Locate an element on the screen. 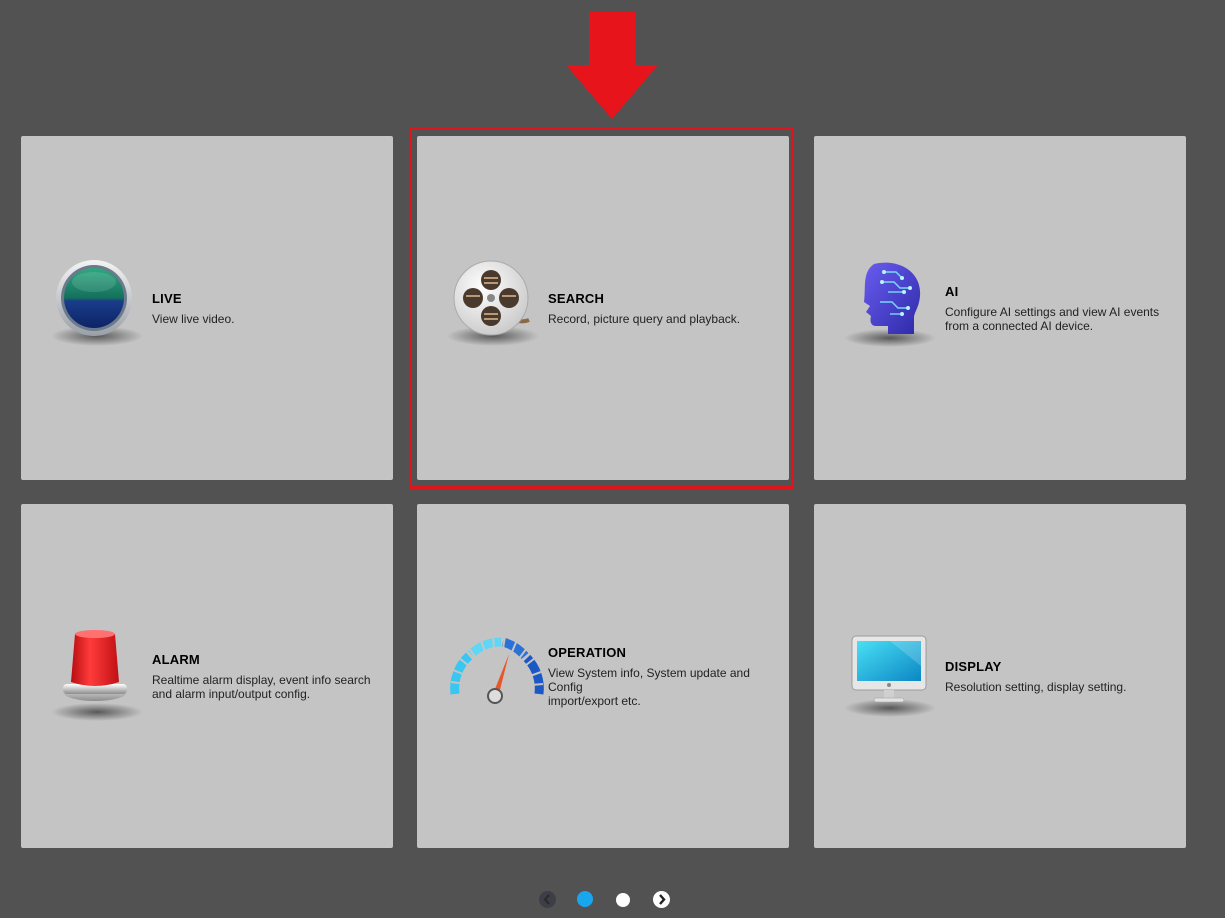 The height and width of the screenshot is (918, 1225). tile-title: OPERATION is located at coordinates (587, 652).